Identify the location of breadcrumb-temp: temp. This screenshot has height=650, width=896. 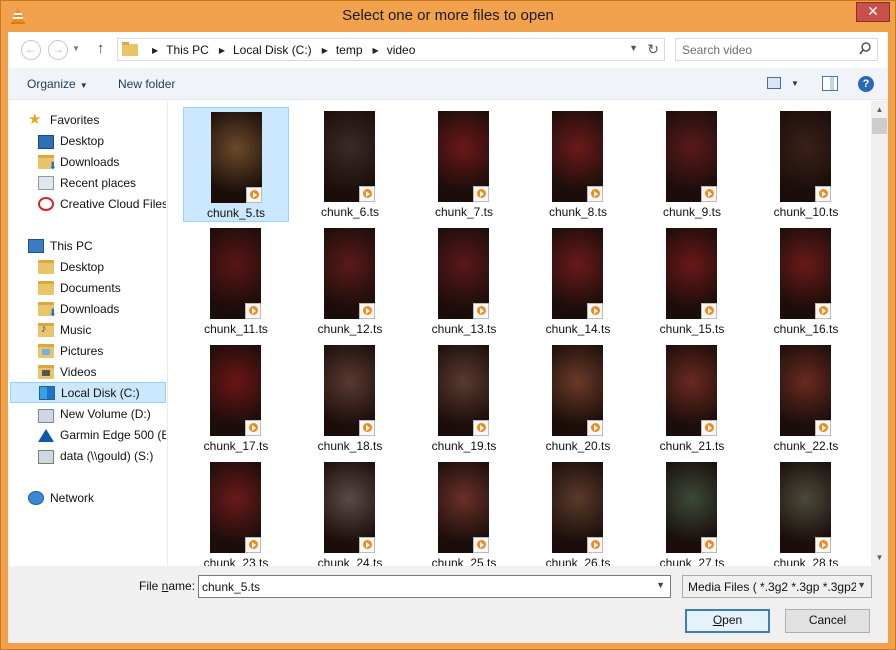
(349, 50).